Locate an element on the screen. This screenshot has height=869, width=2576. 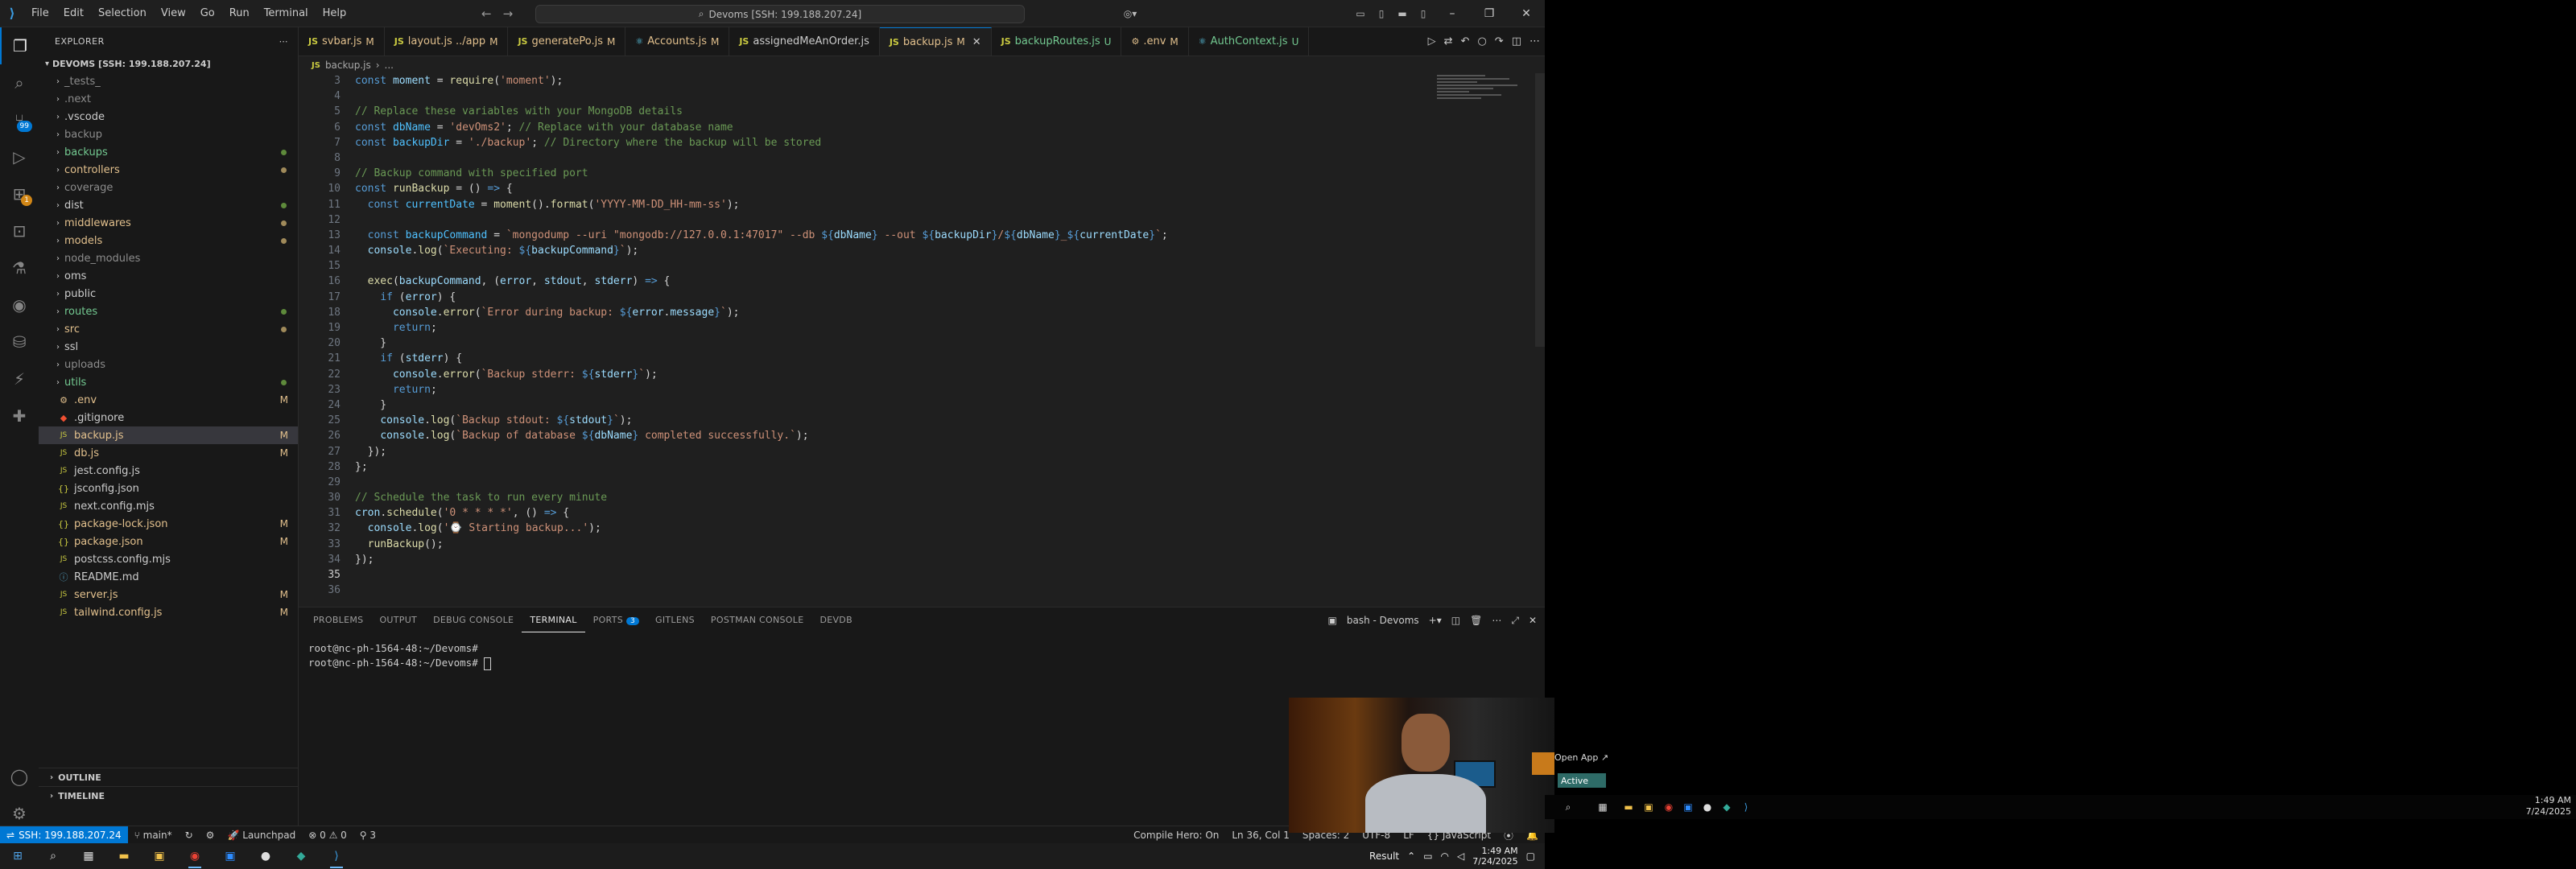
panel-tab-output: OUTPUT is located at coordinates (398, 620).